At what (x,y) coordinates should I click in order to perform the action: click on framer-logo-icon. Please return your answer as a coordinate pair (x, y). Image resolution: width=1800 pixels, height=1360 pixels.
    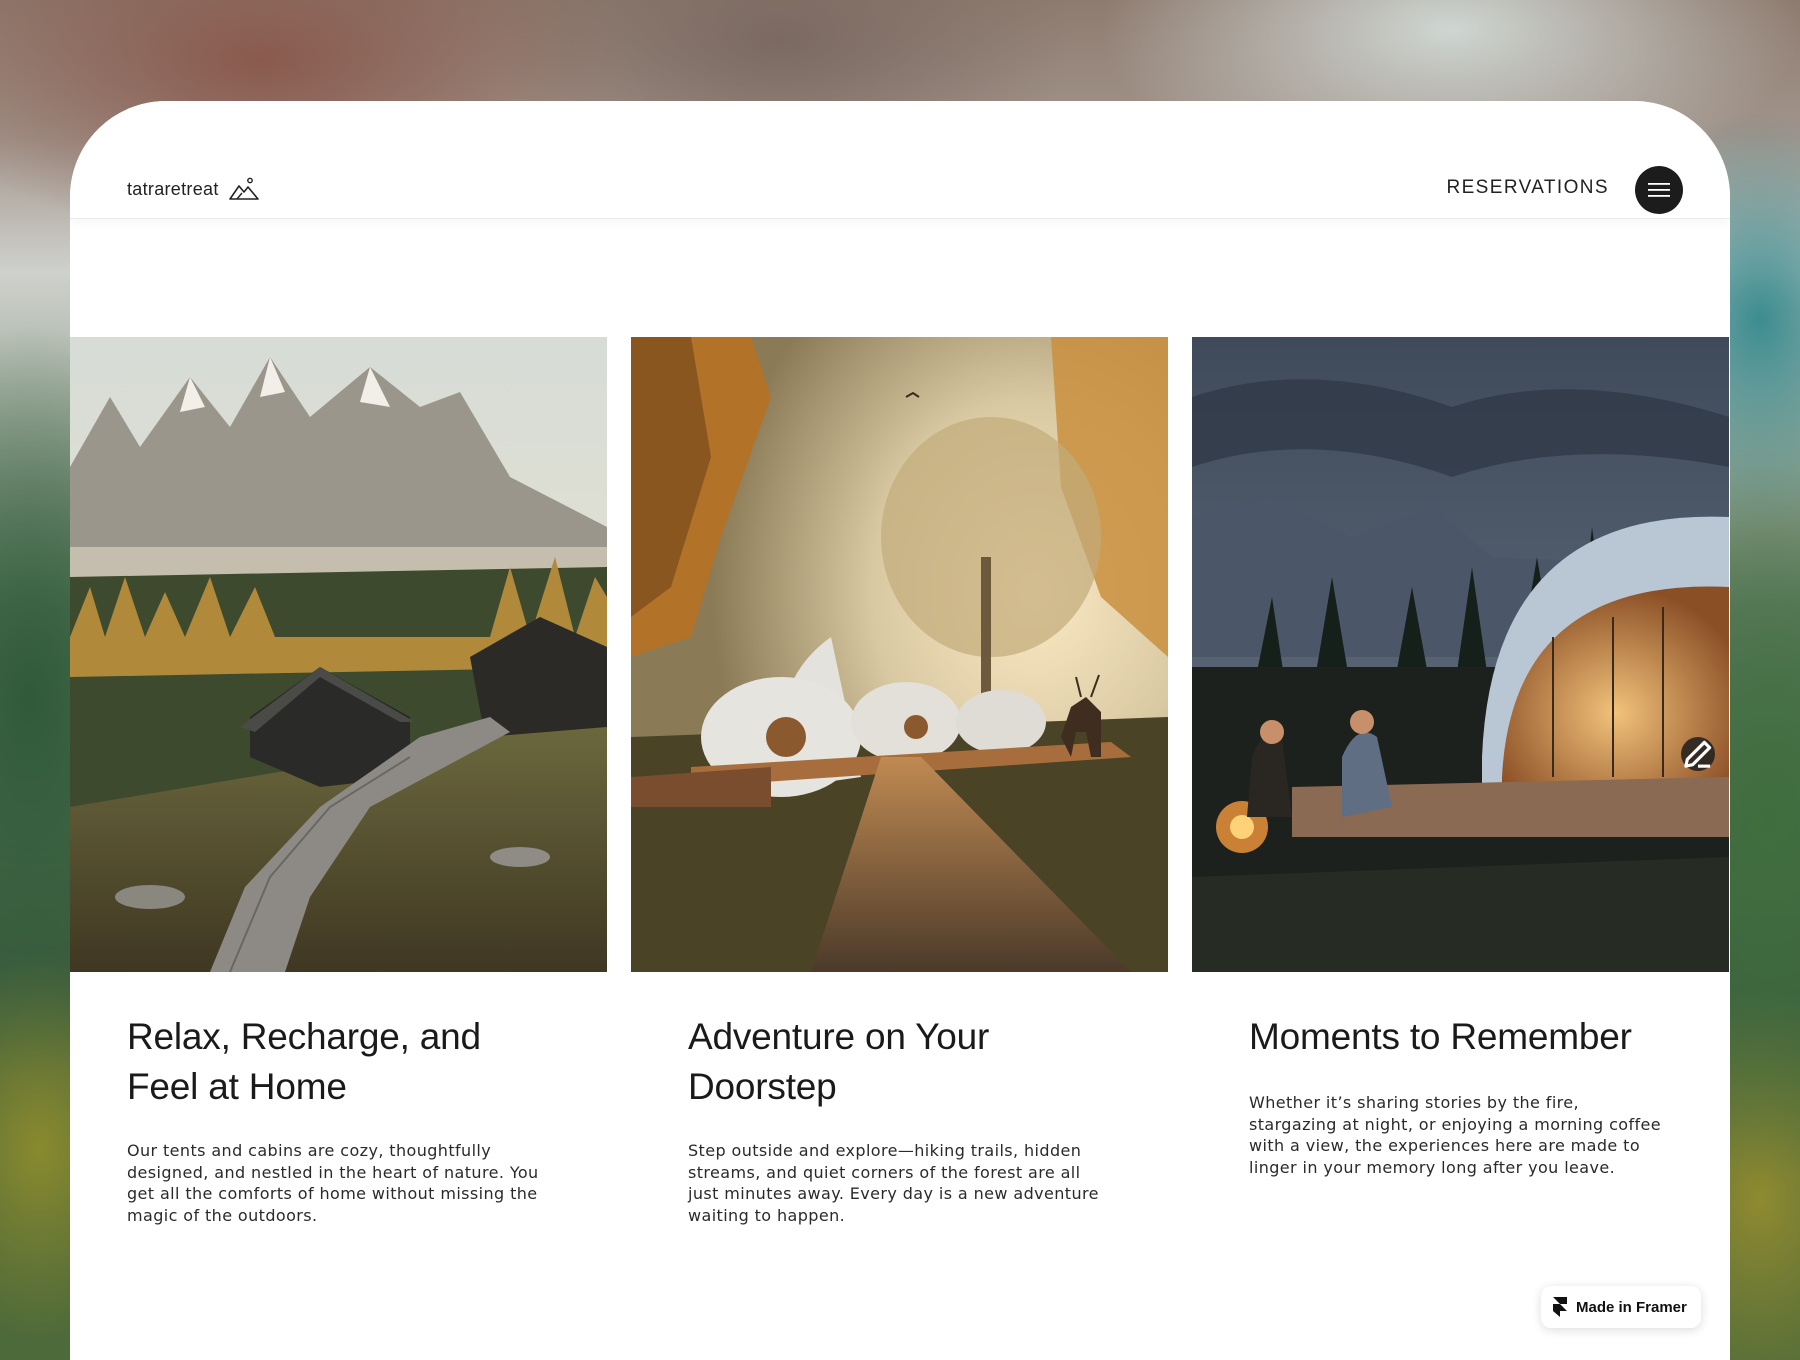
    Looking at the image, I should click on (1560, 1307).